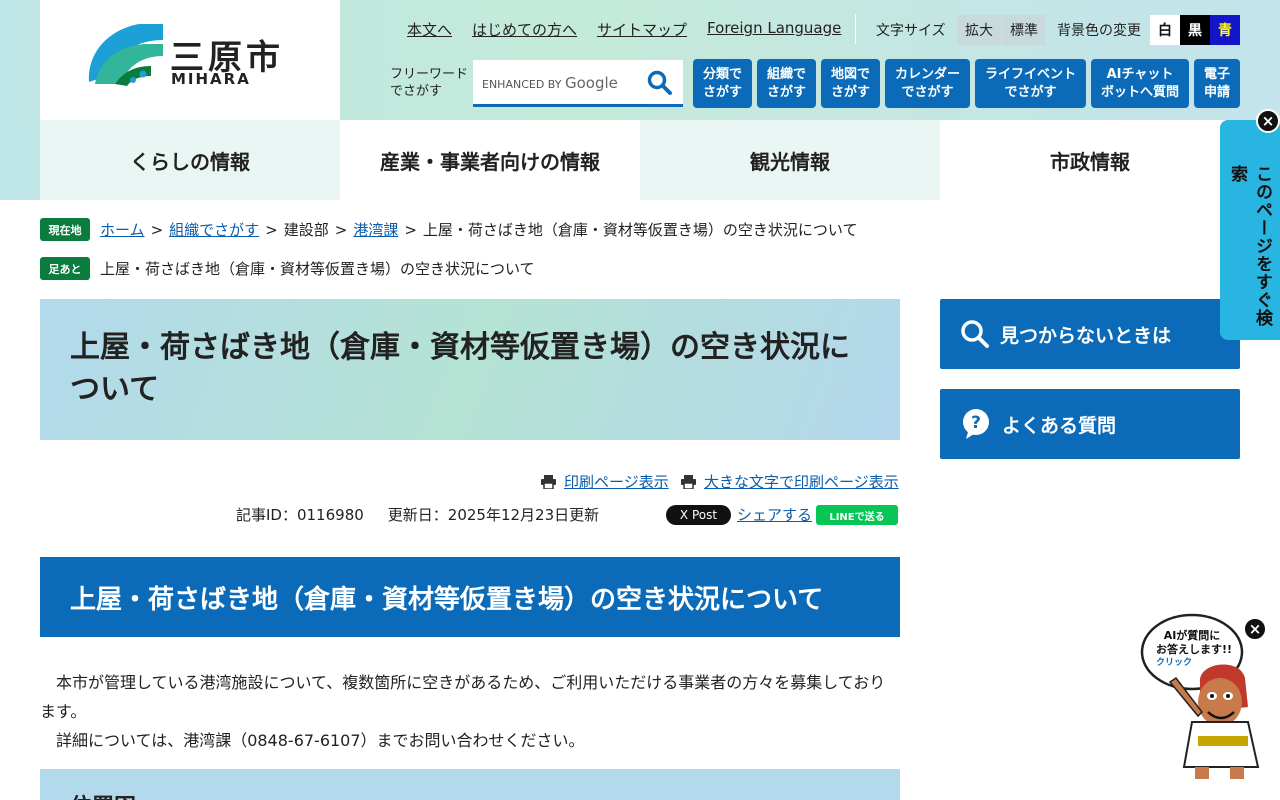 Image resolution: width=1280 pixels, height=800 pixels. Describe the element at coordinates (1086, 335) in the screenshot. I see `not-found-label: 見つからないときは` at that location.